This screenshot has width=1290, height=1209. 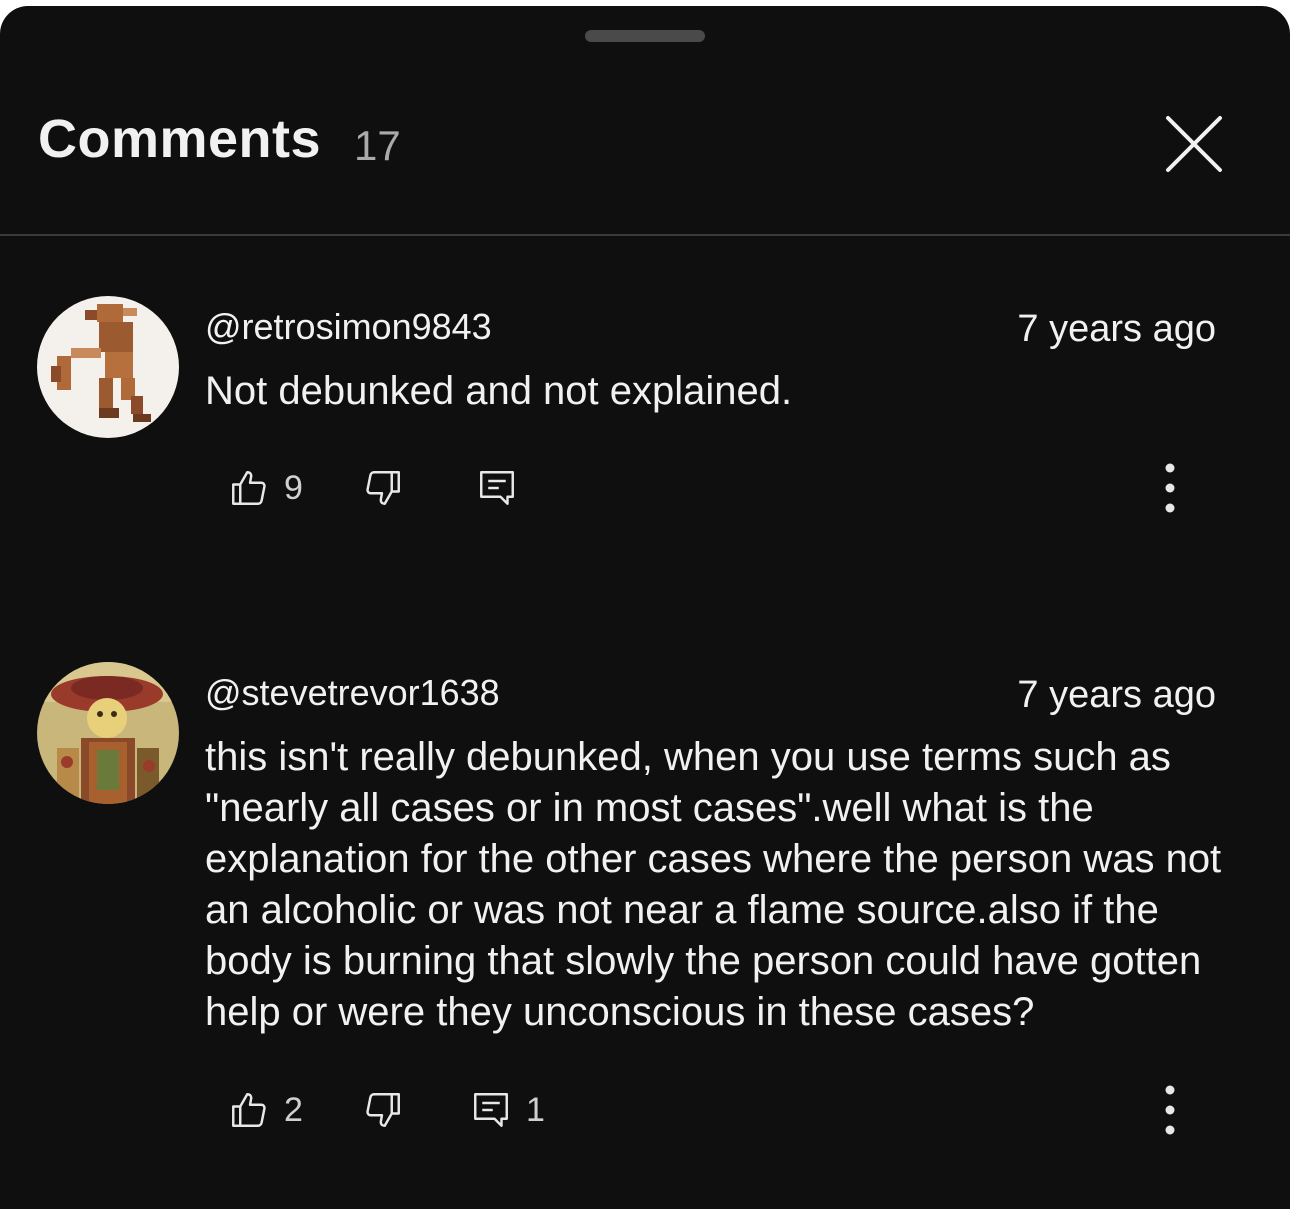 I want to click on illuminated-figure-avatar-icon, so click(x=108, y=733).